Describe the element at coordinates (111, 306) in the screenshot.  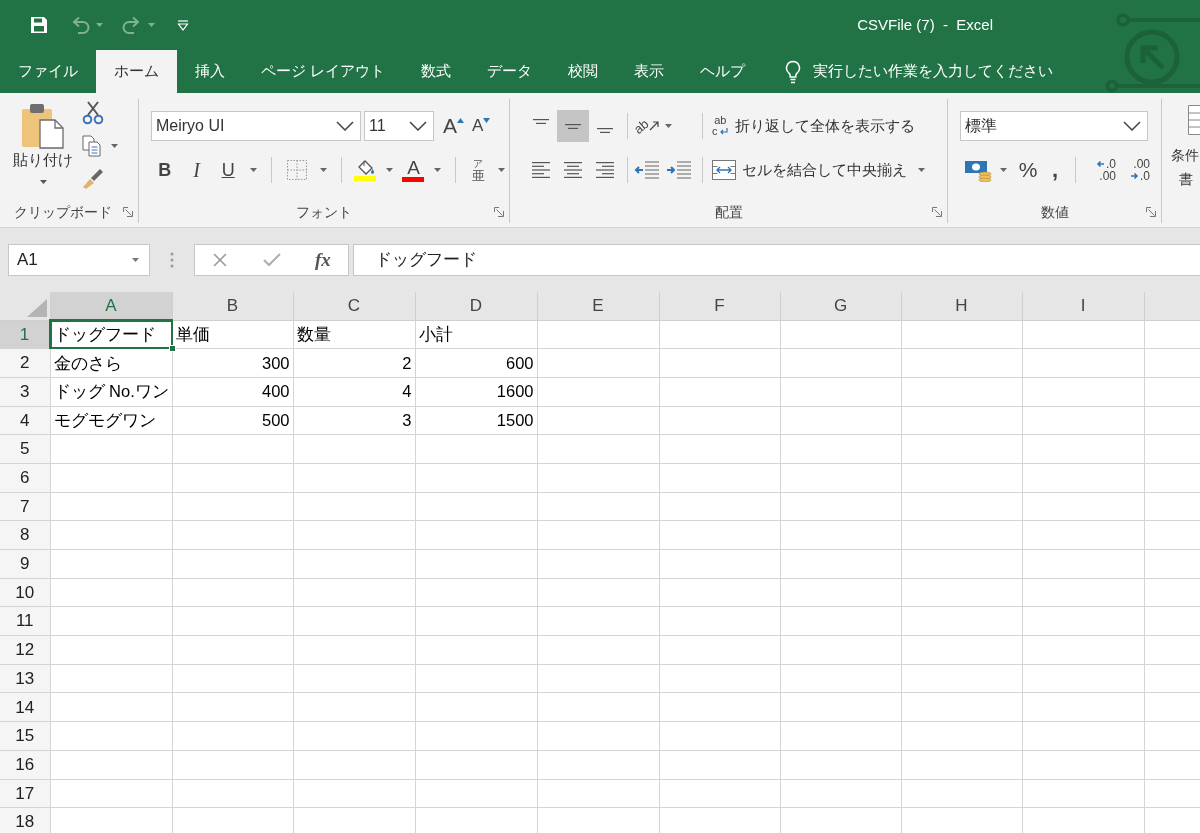
I see `column-header: A` at that location.